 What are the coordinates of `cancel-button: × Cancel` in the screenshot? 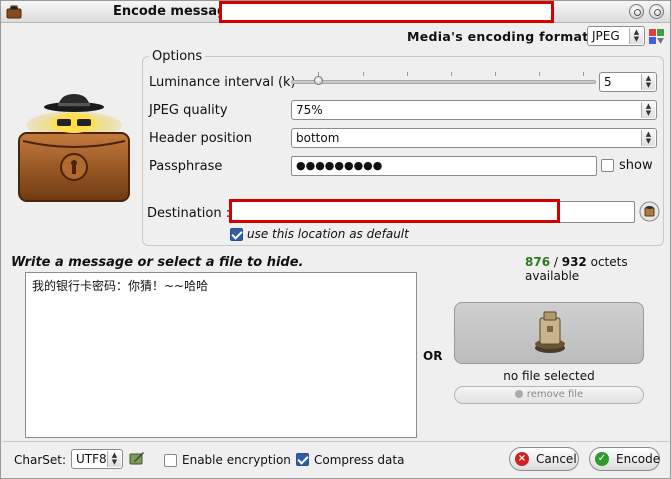 It's located at (544, 459).